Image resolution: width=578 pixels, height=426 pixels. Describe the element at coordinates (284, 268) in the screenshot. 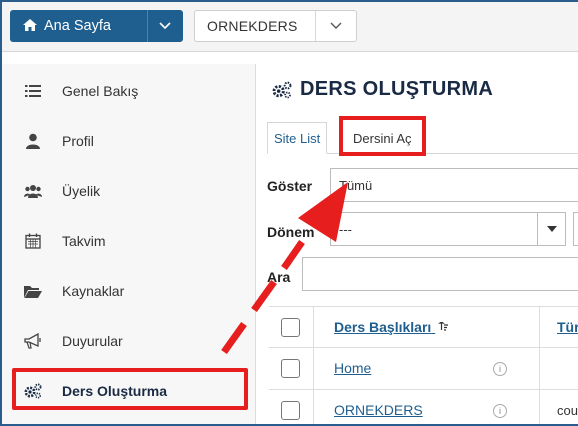

I see `arrow-annotation` at that location.